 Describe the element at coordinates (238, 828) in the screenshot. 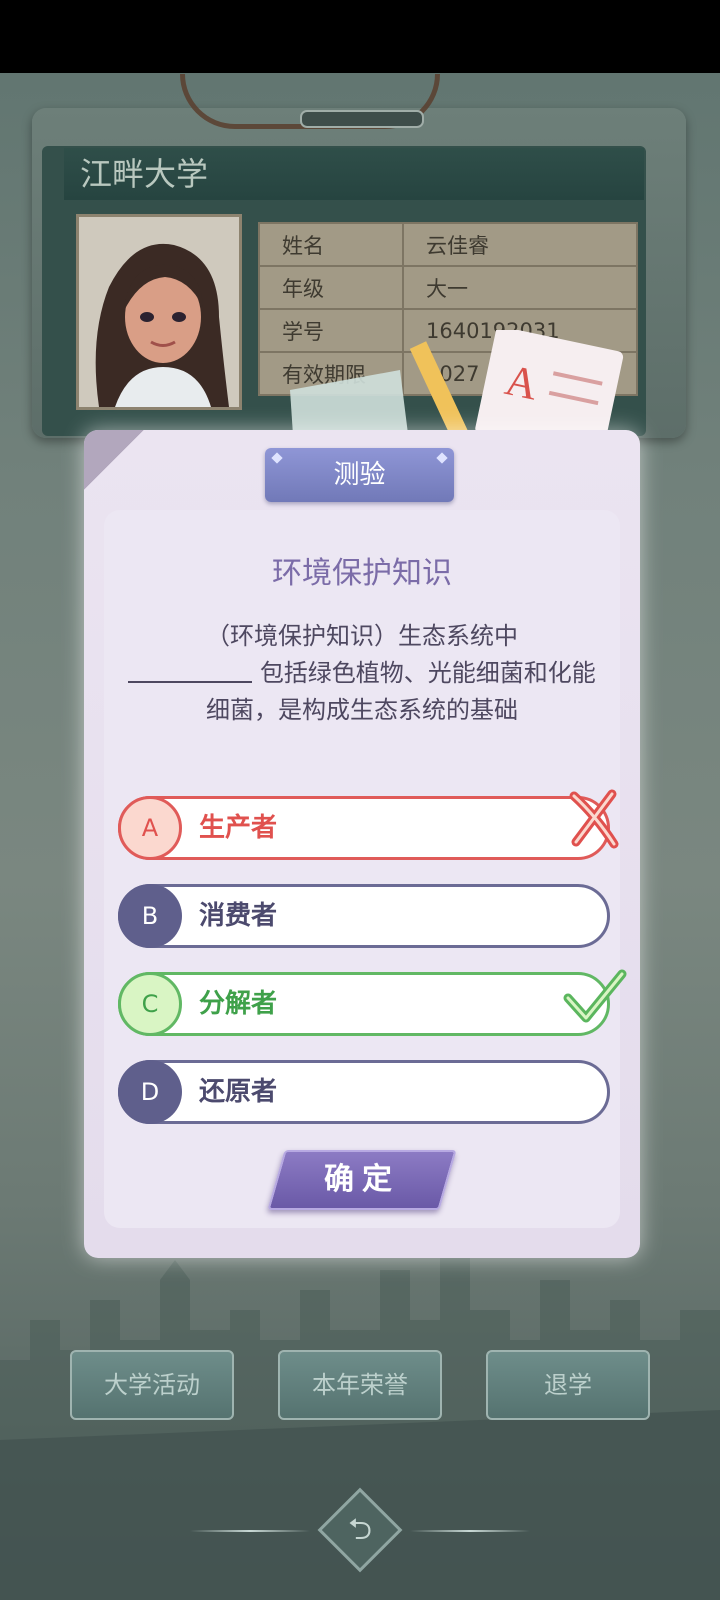

I see `option-text: 生产者` at that location.